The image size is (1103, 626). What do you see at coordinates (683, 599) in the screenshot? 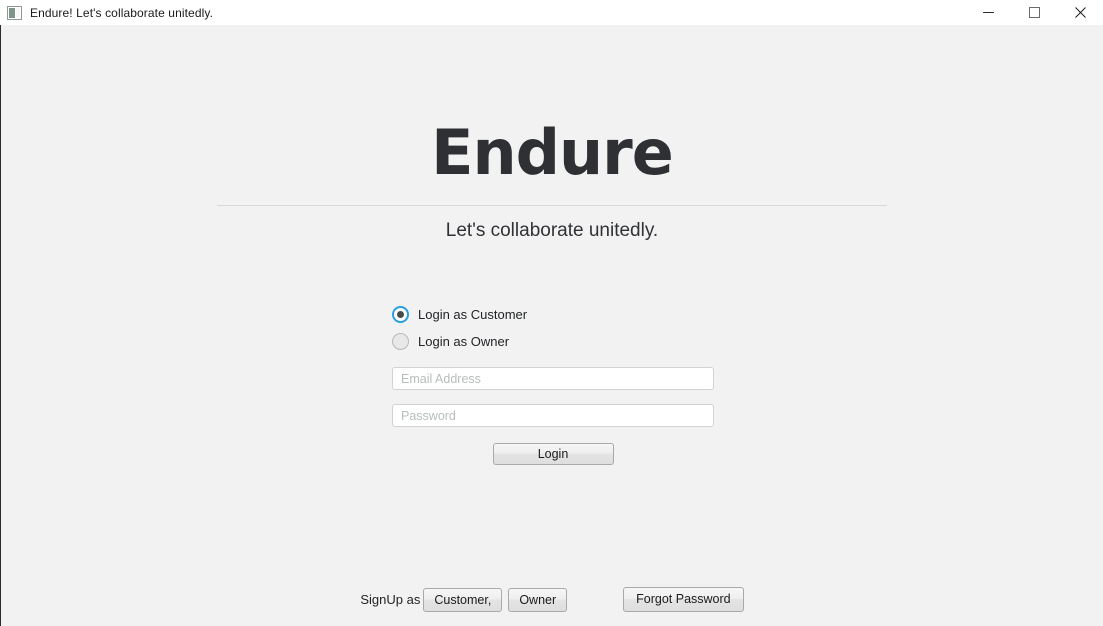
I see `forgot-password-button: Forgot Password` at bounding box center [683, 599].